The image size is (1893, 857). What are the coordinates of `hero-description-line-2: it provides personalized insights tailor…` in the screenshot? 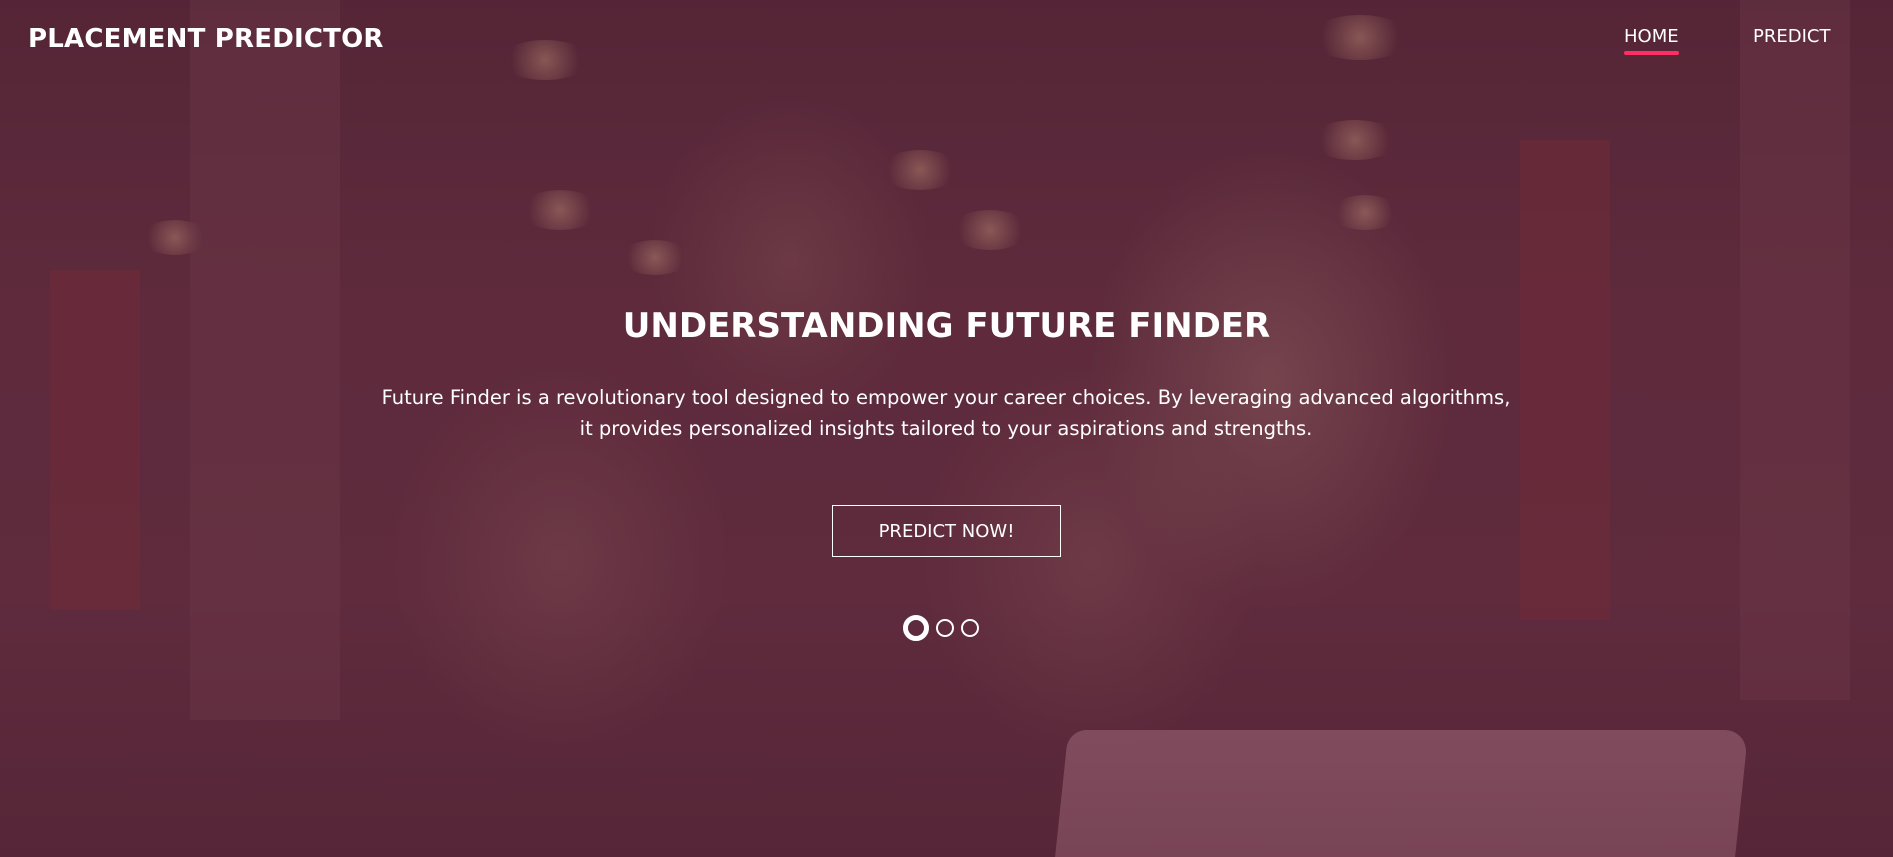 It's located at (946, 428).